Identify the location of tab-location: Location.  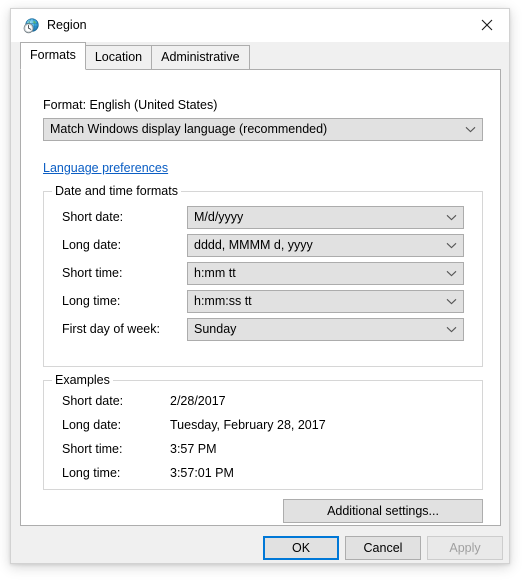
(118, 57).